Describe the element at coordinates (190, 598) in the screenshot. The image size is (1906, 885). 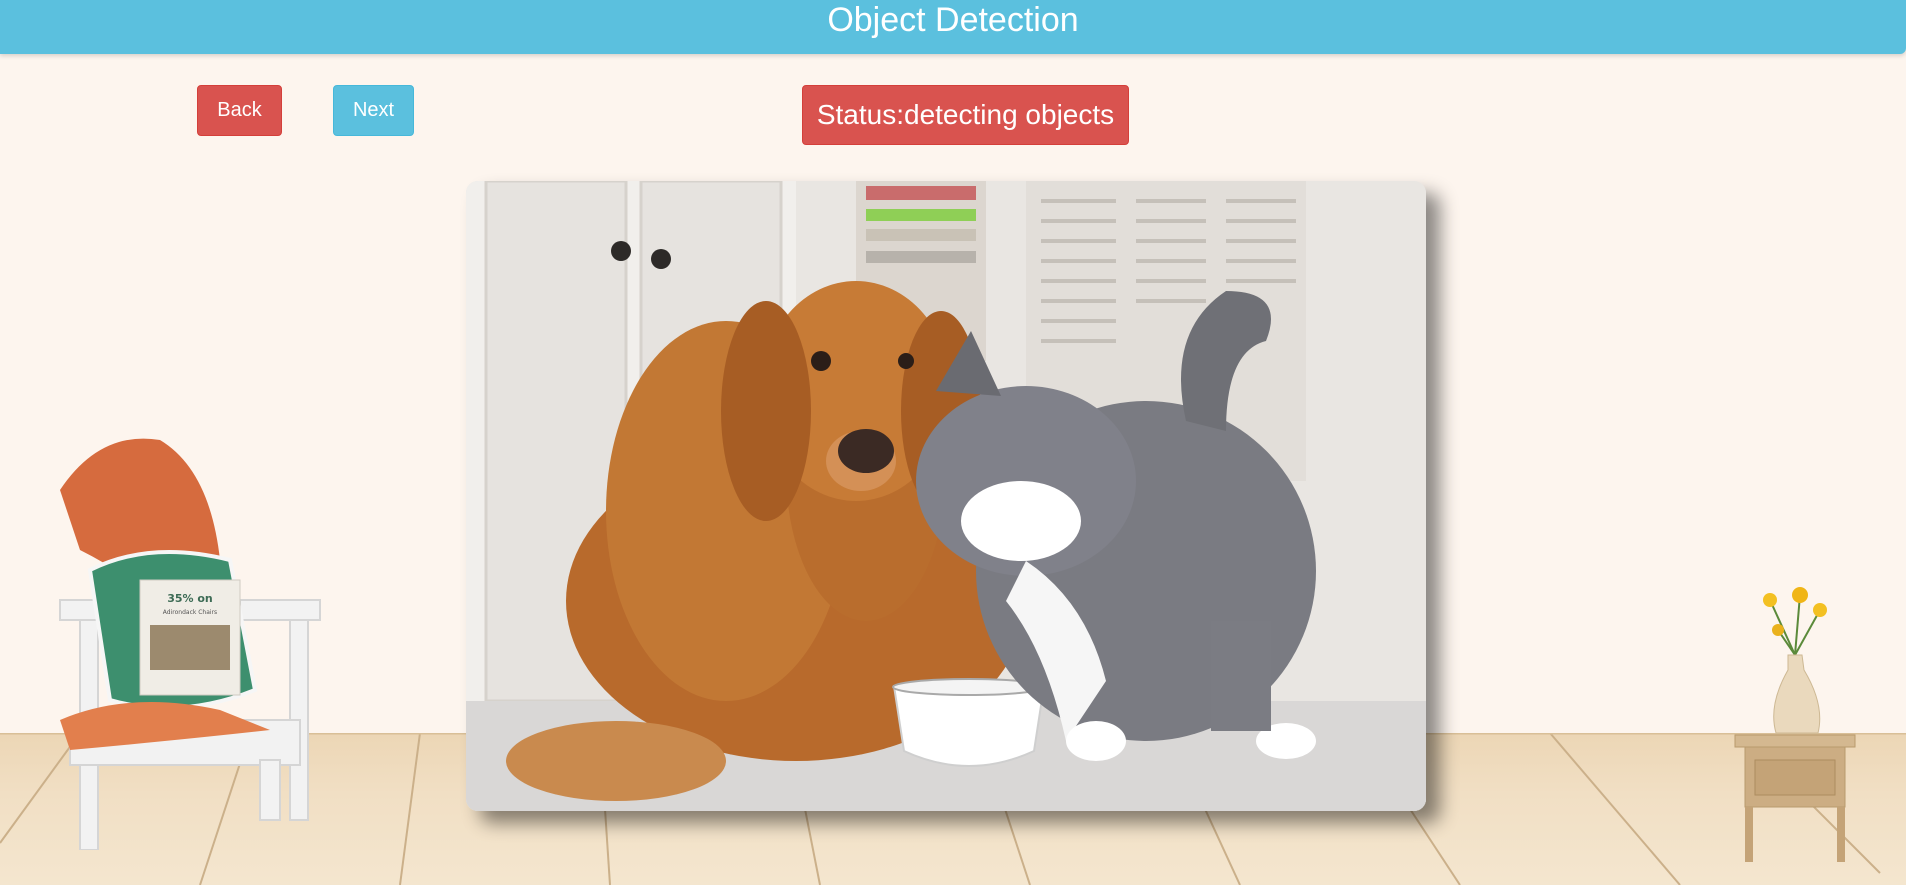
I see `pillow-title: 35% on` at that location.